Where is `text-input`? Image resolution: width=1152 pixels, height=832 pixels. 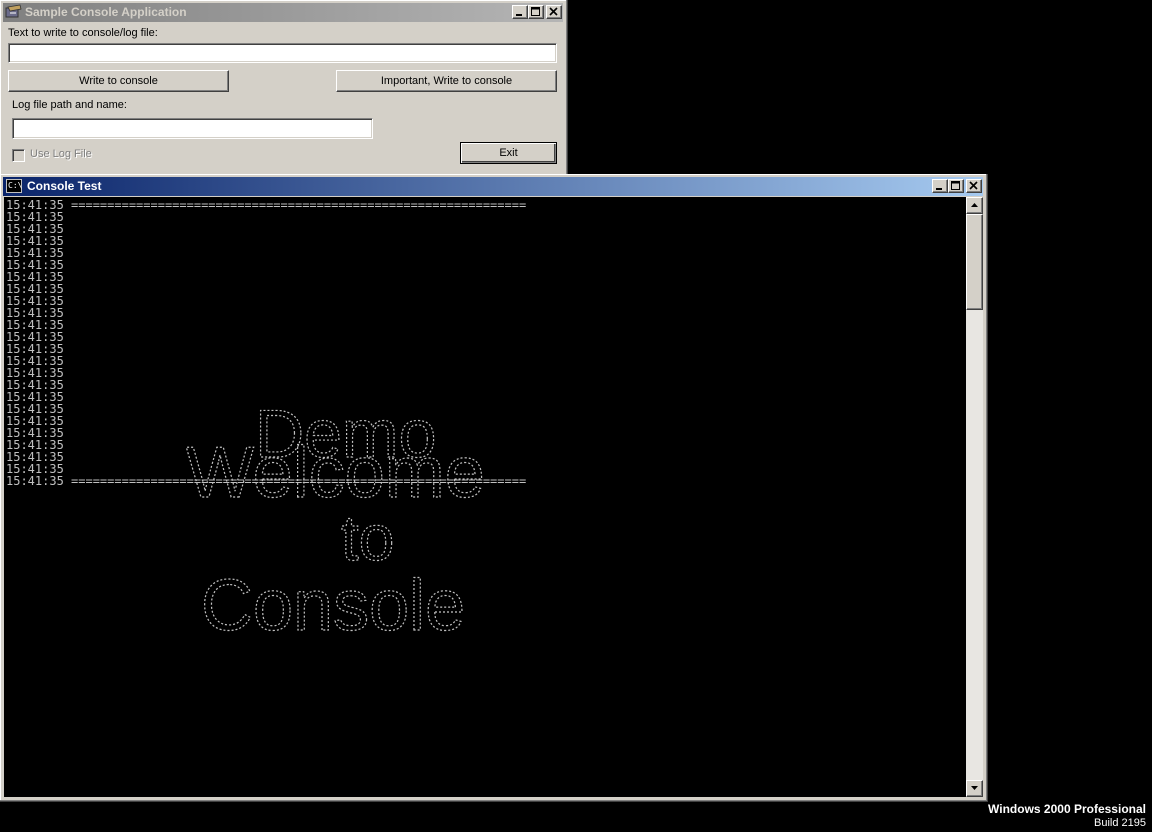
text-input is located at coordinates (282, 54).